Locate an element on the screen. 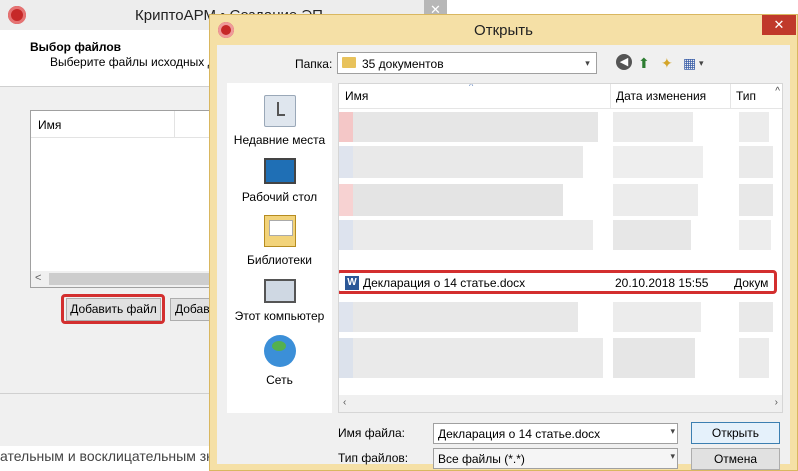 The image size is (798, 471). file-list-hscrollbar: ‹ › is located at coordinates (560, 403).